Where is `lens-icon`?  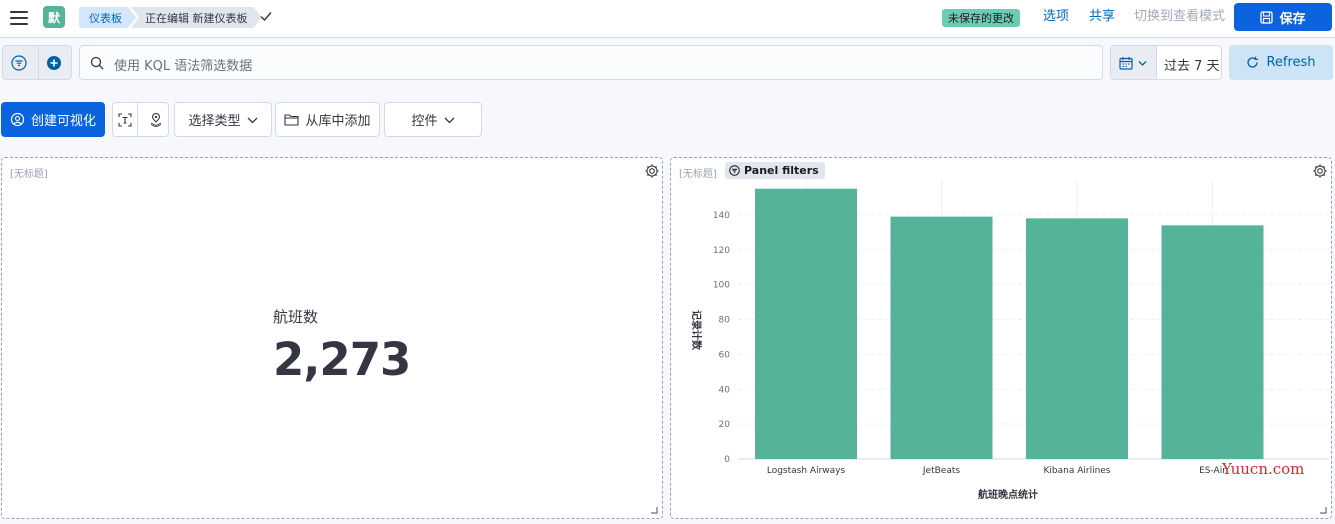
lens-icon is located at coordinates (17, 119).